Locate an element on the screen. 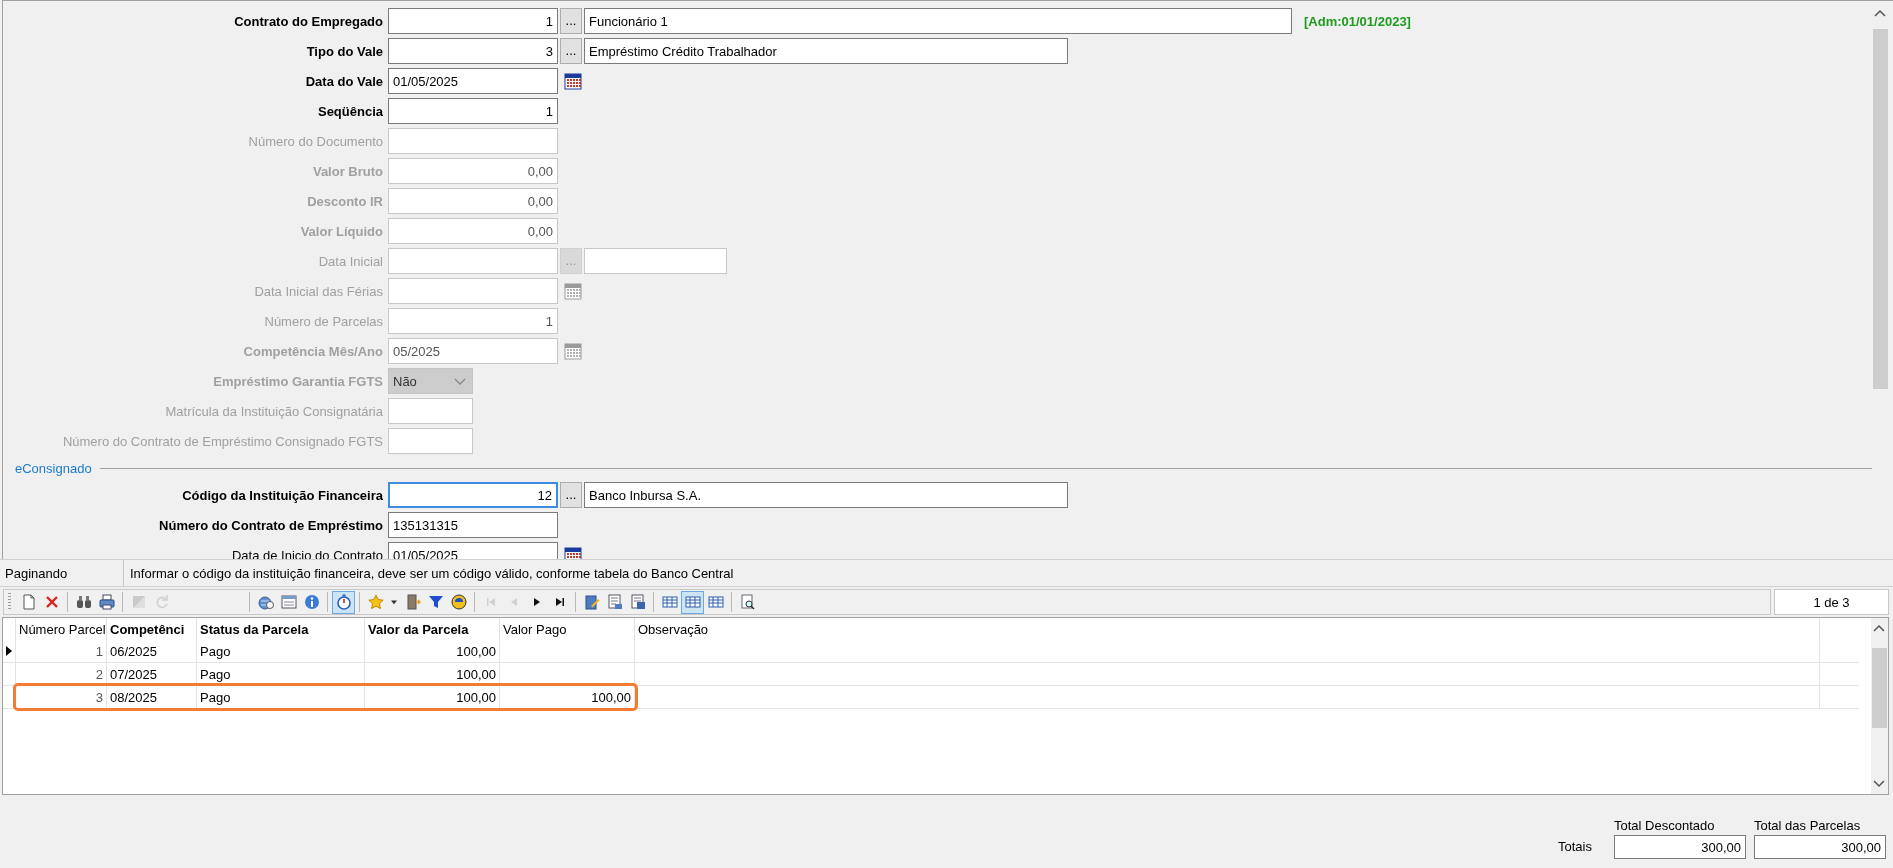 The image size is (1893, 868). row-indicator is located at coordinates (9, 651).